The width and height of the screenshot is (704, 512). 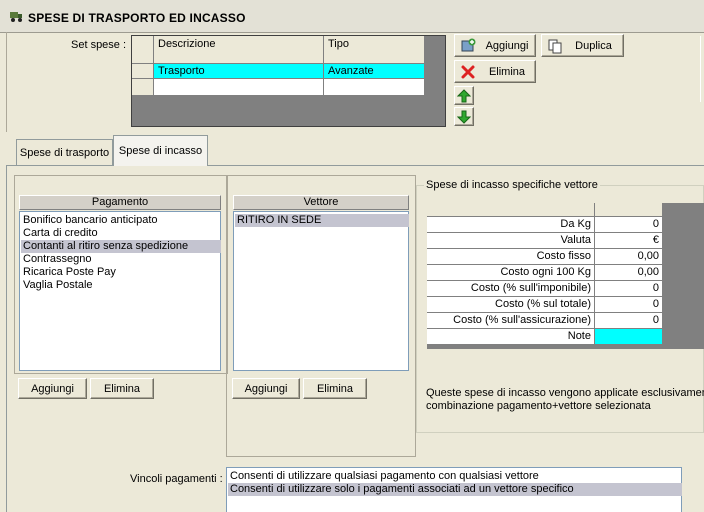 What do you see at coordinates (176, 479) in the screenshot?
I see `vincoli-label: Vincoli pagamenti :` at bounding box center [176, 479].